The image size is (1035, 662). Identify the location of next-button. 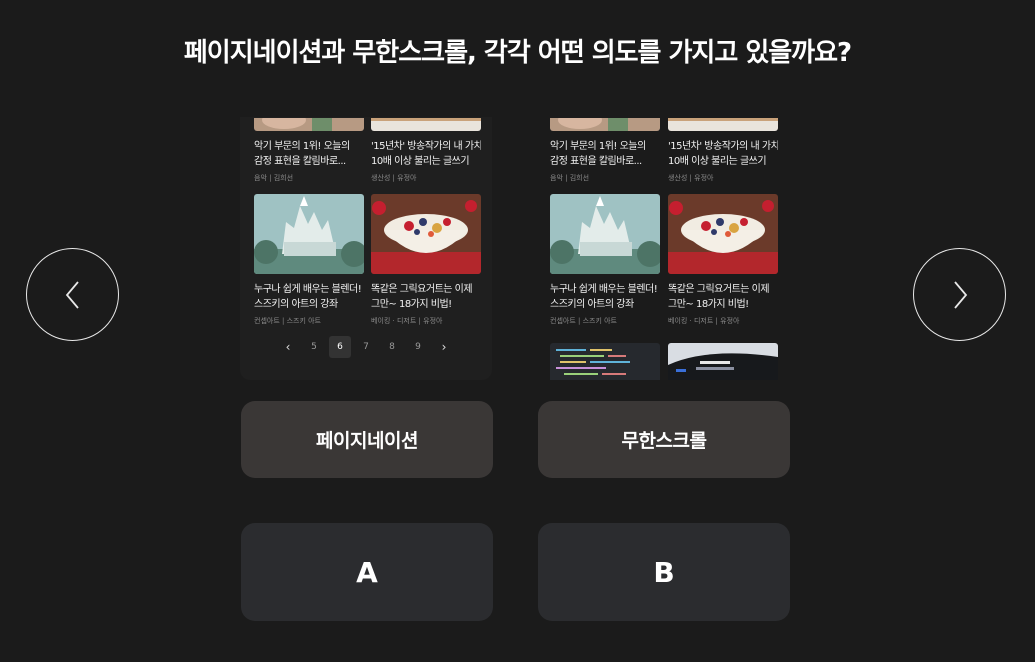
(959, 294).